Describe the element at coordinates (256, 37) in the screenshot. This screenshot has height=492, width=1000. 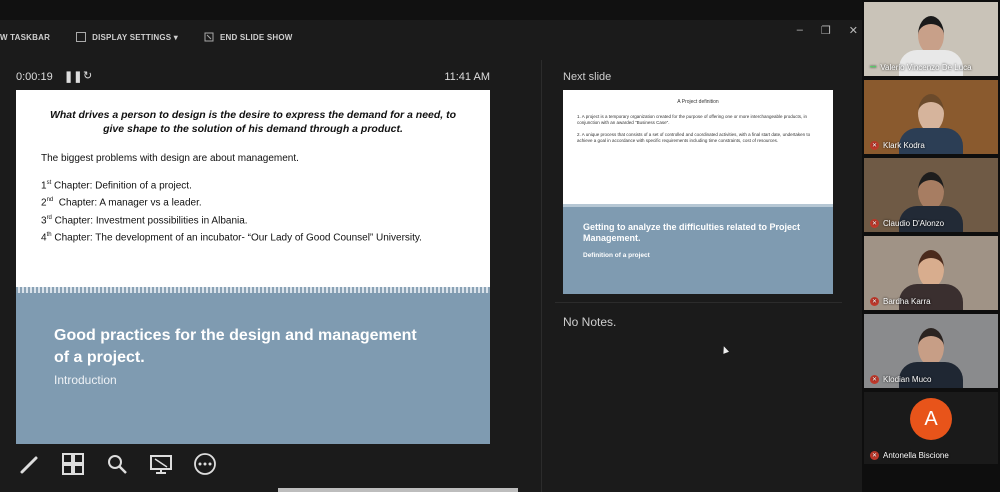
I see `end-slide-show-label: END SLIDE SHOW` at that location.